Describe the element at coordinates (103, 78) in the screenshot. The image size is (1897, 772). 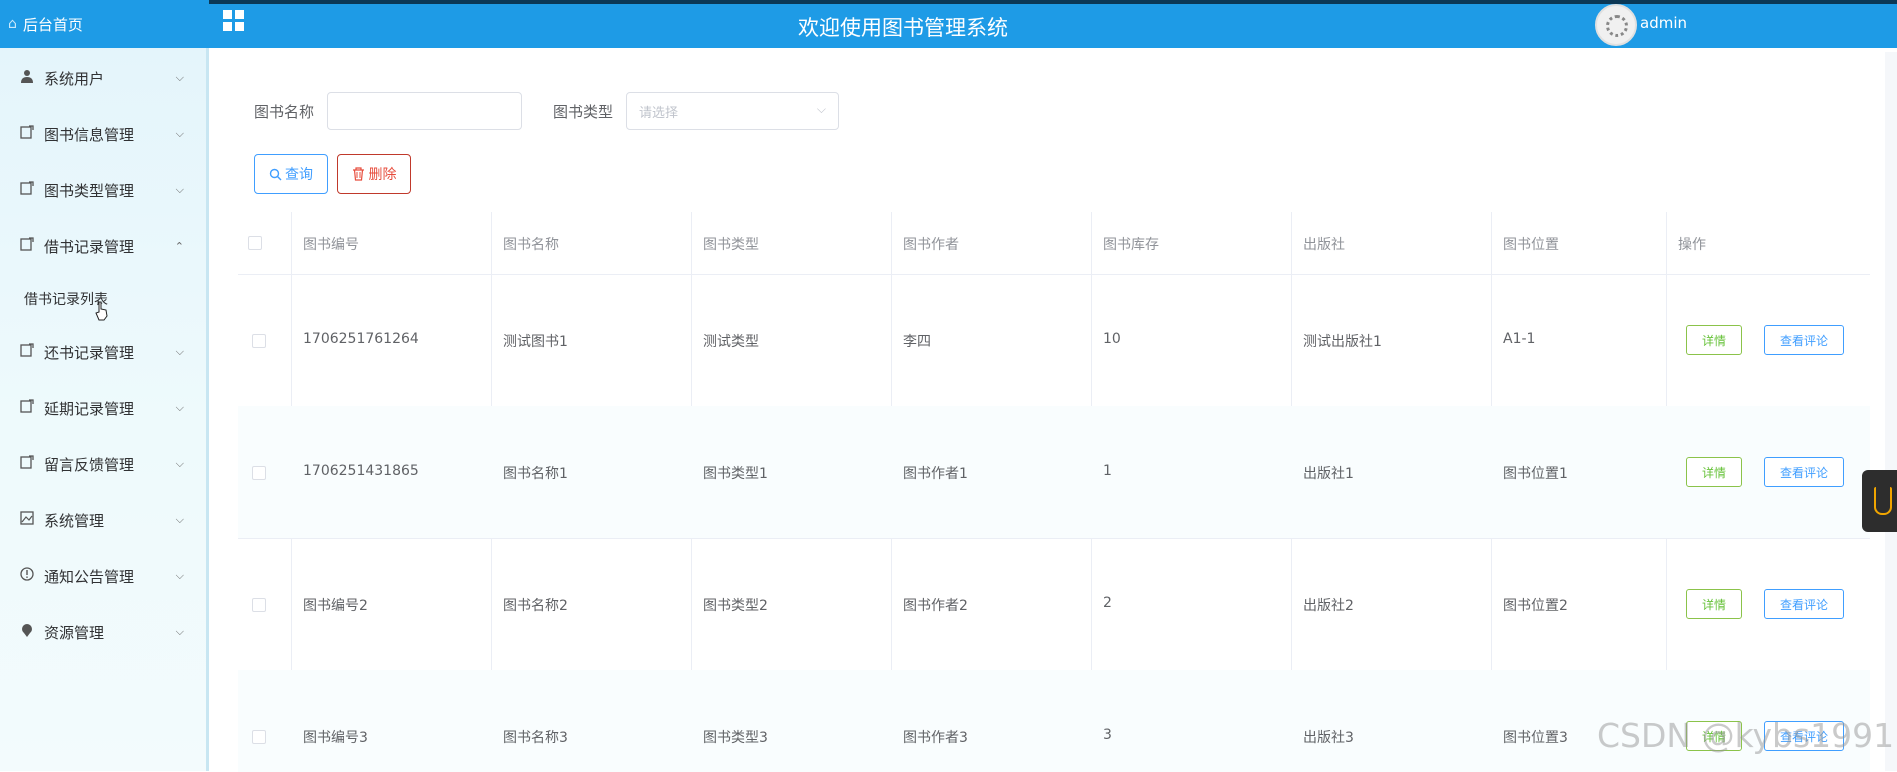
I see `sidebar-item-system-users: 系统用户 ⌵` at that location.